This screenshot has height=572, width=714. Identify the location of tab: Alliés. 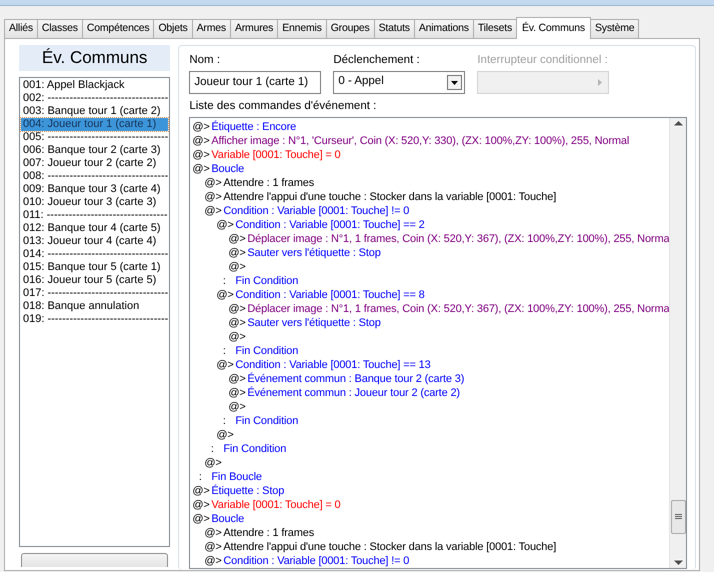
(21, 28).